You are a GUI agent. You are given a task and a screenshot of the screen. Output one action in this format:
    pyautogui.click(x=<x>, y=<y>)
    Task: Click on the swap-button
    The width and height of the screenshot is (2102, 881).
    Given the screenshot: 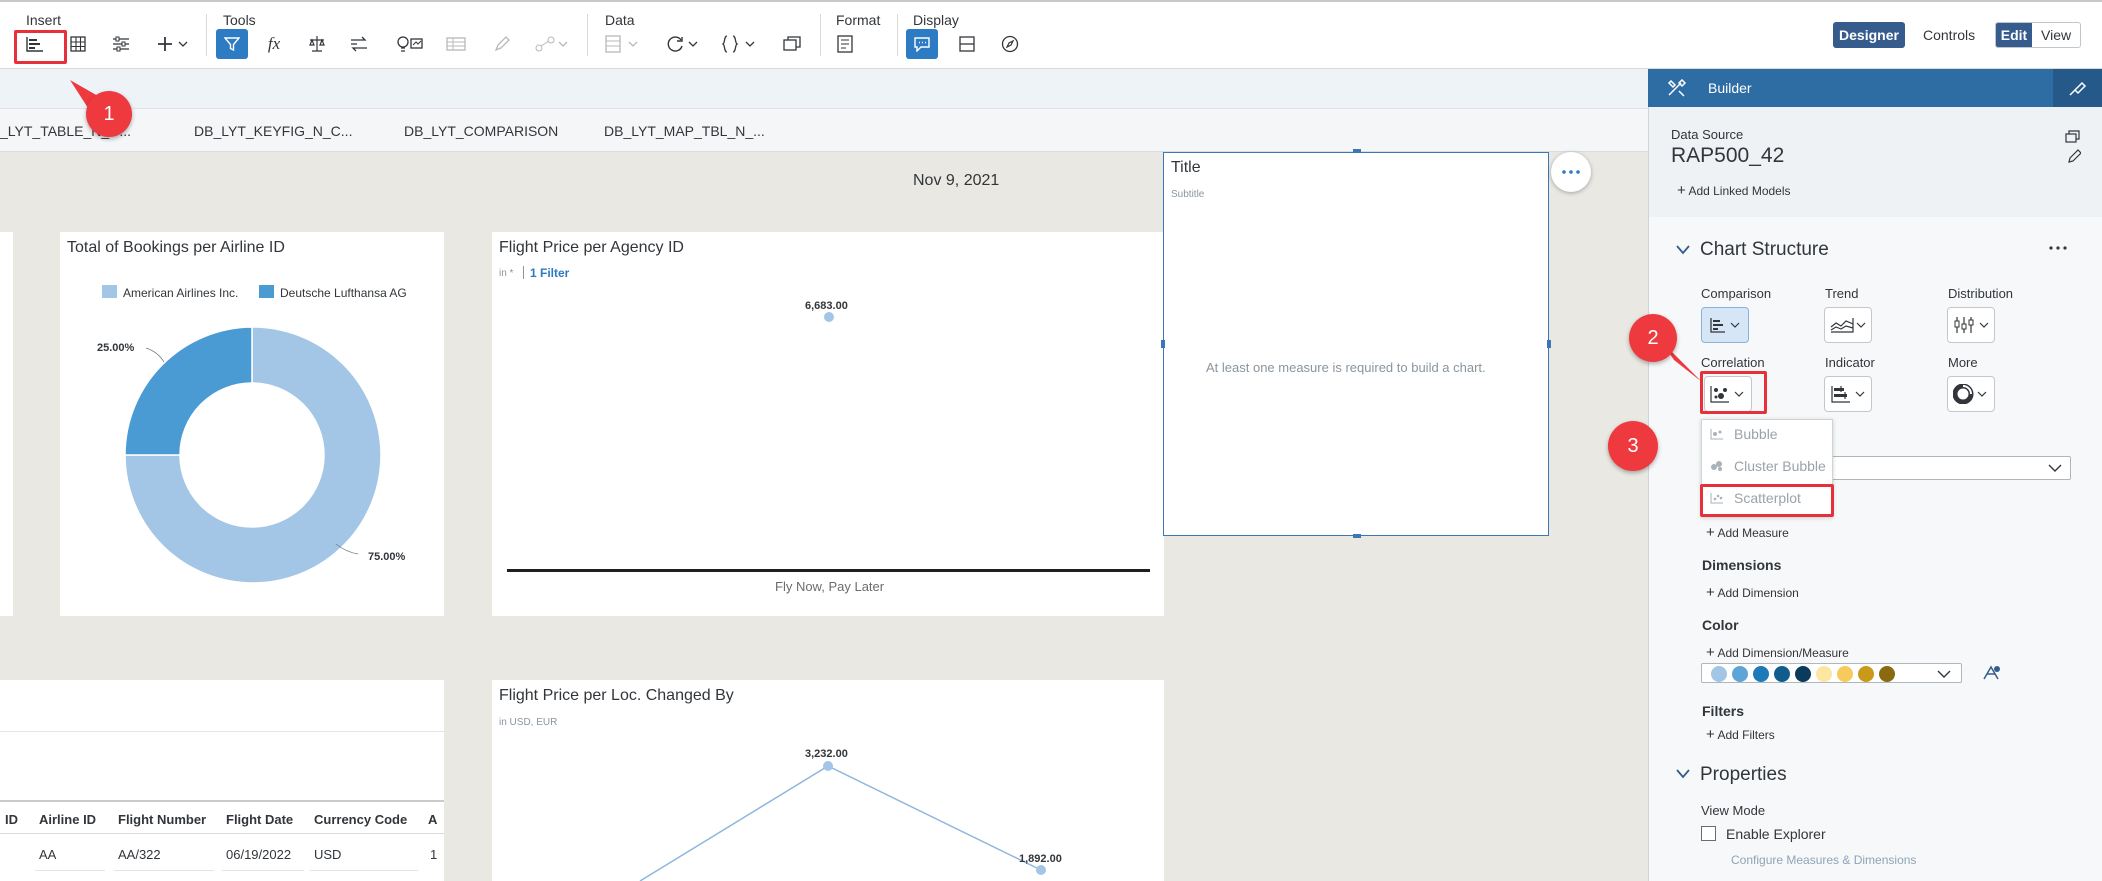 What is the action you would take?
    pyautogui.click(x=359, y=44)
    